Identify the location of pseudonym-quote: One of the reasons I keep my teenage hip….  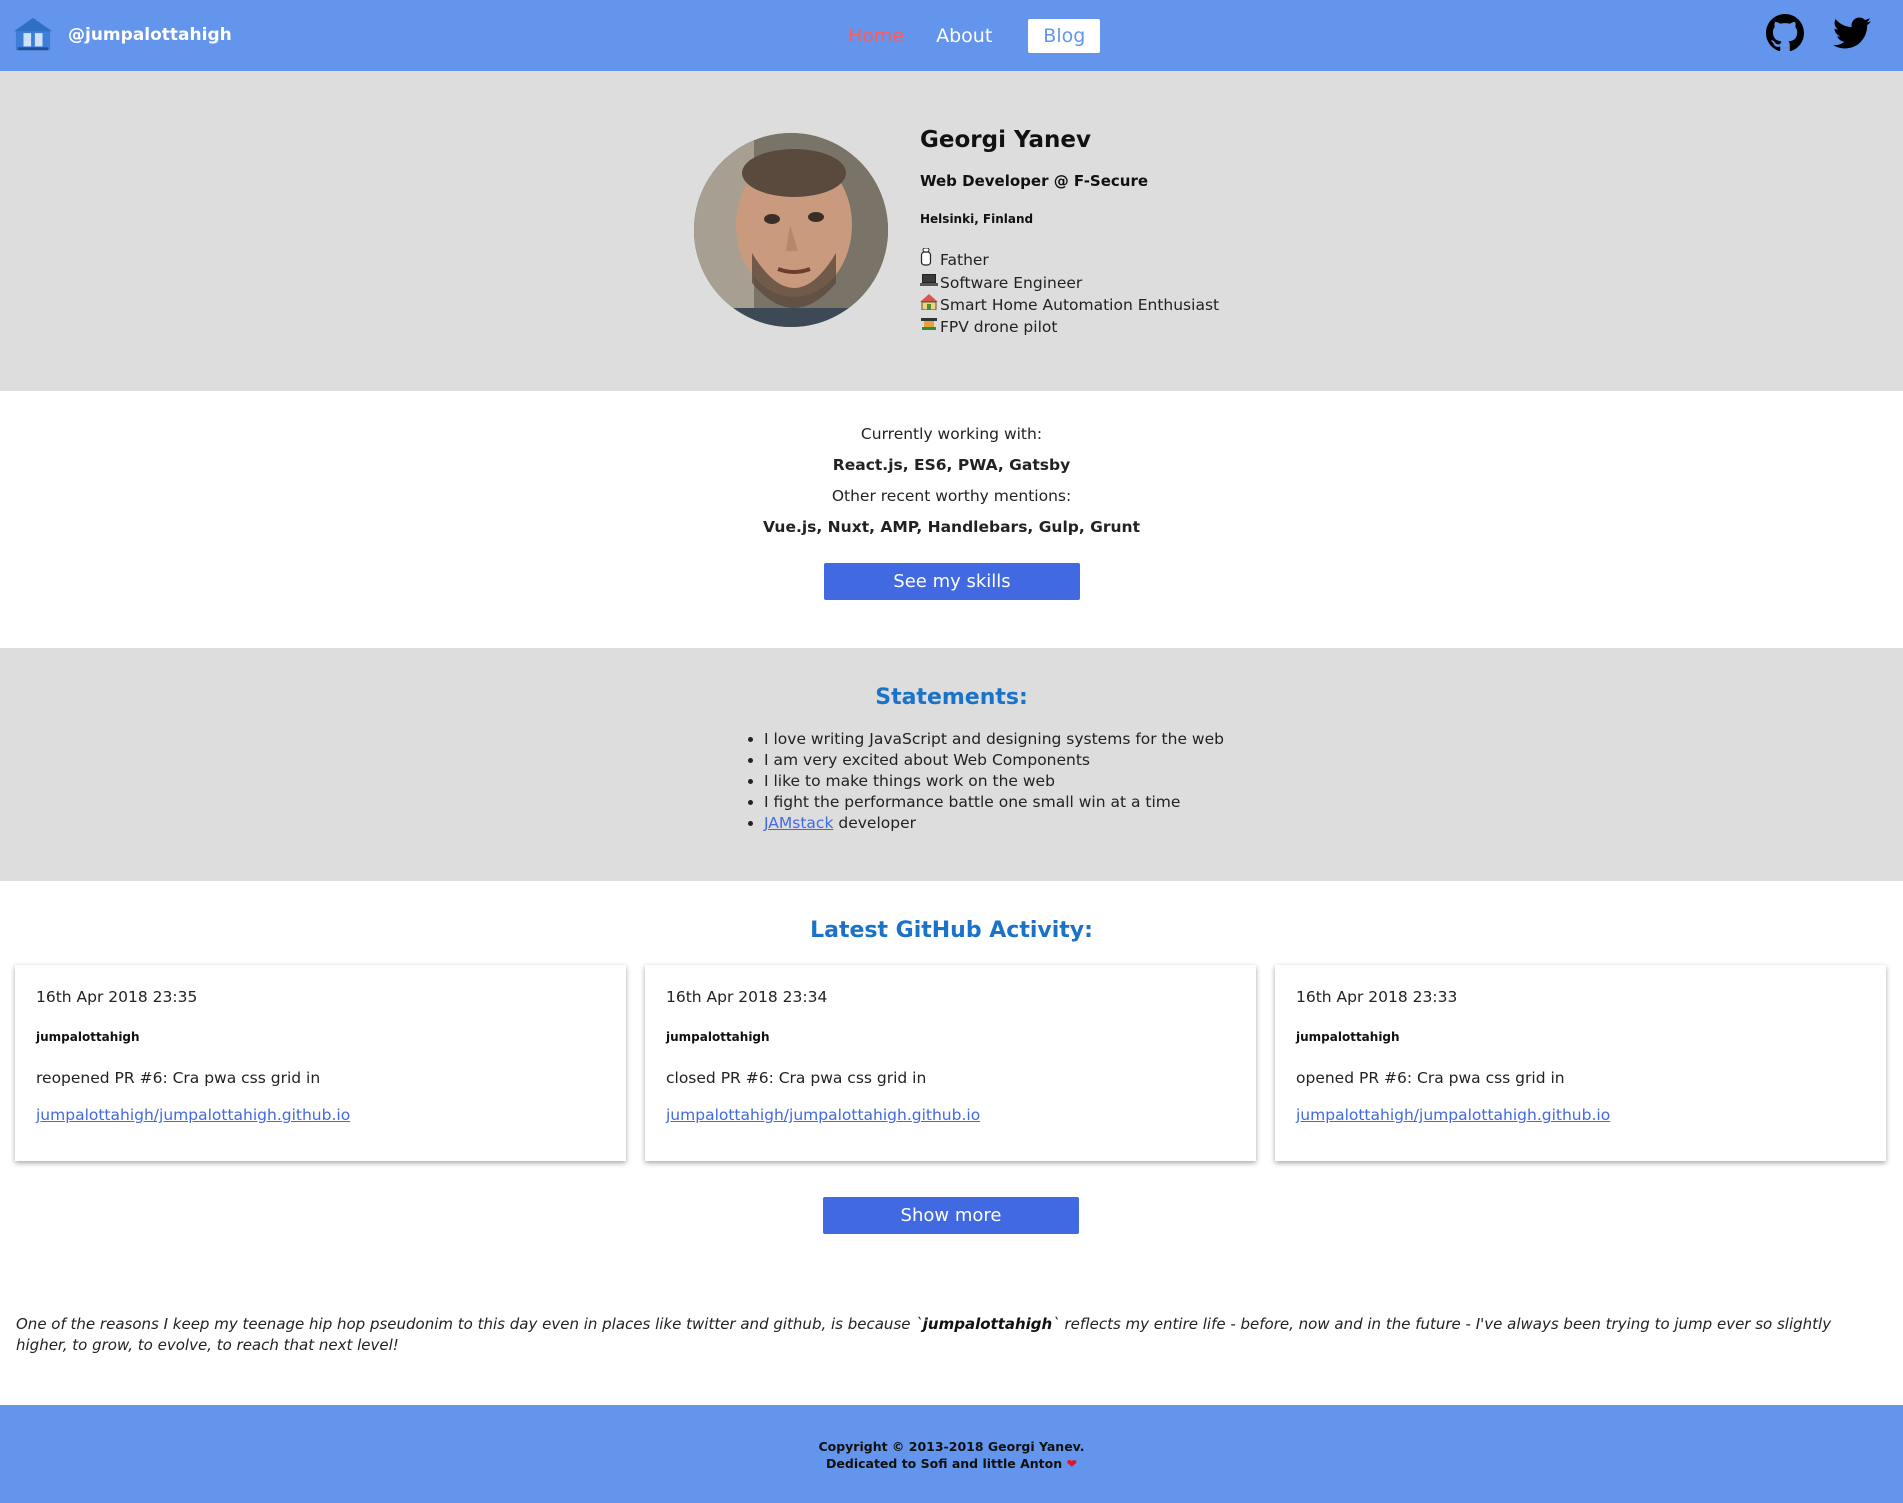
(951, 1335).